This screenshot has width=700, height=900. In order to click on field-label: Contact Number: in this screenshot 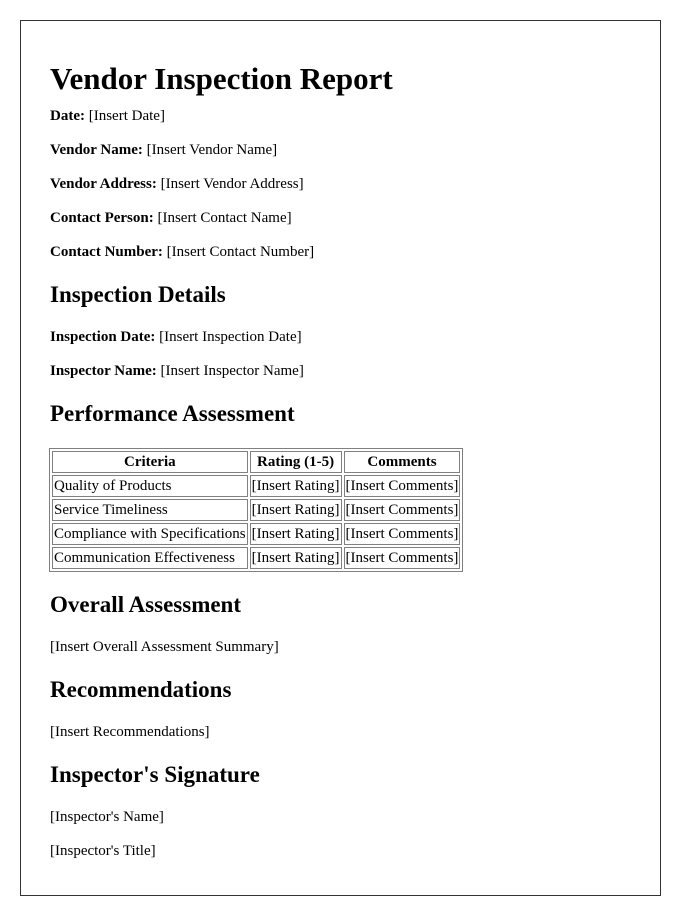, I will do `click(106, 252)`.